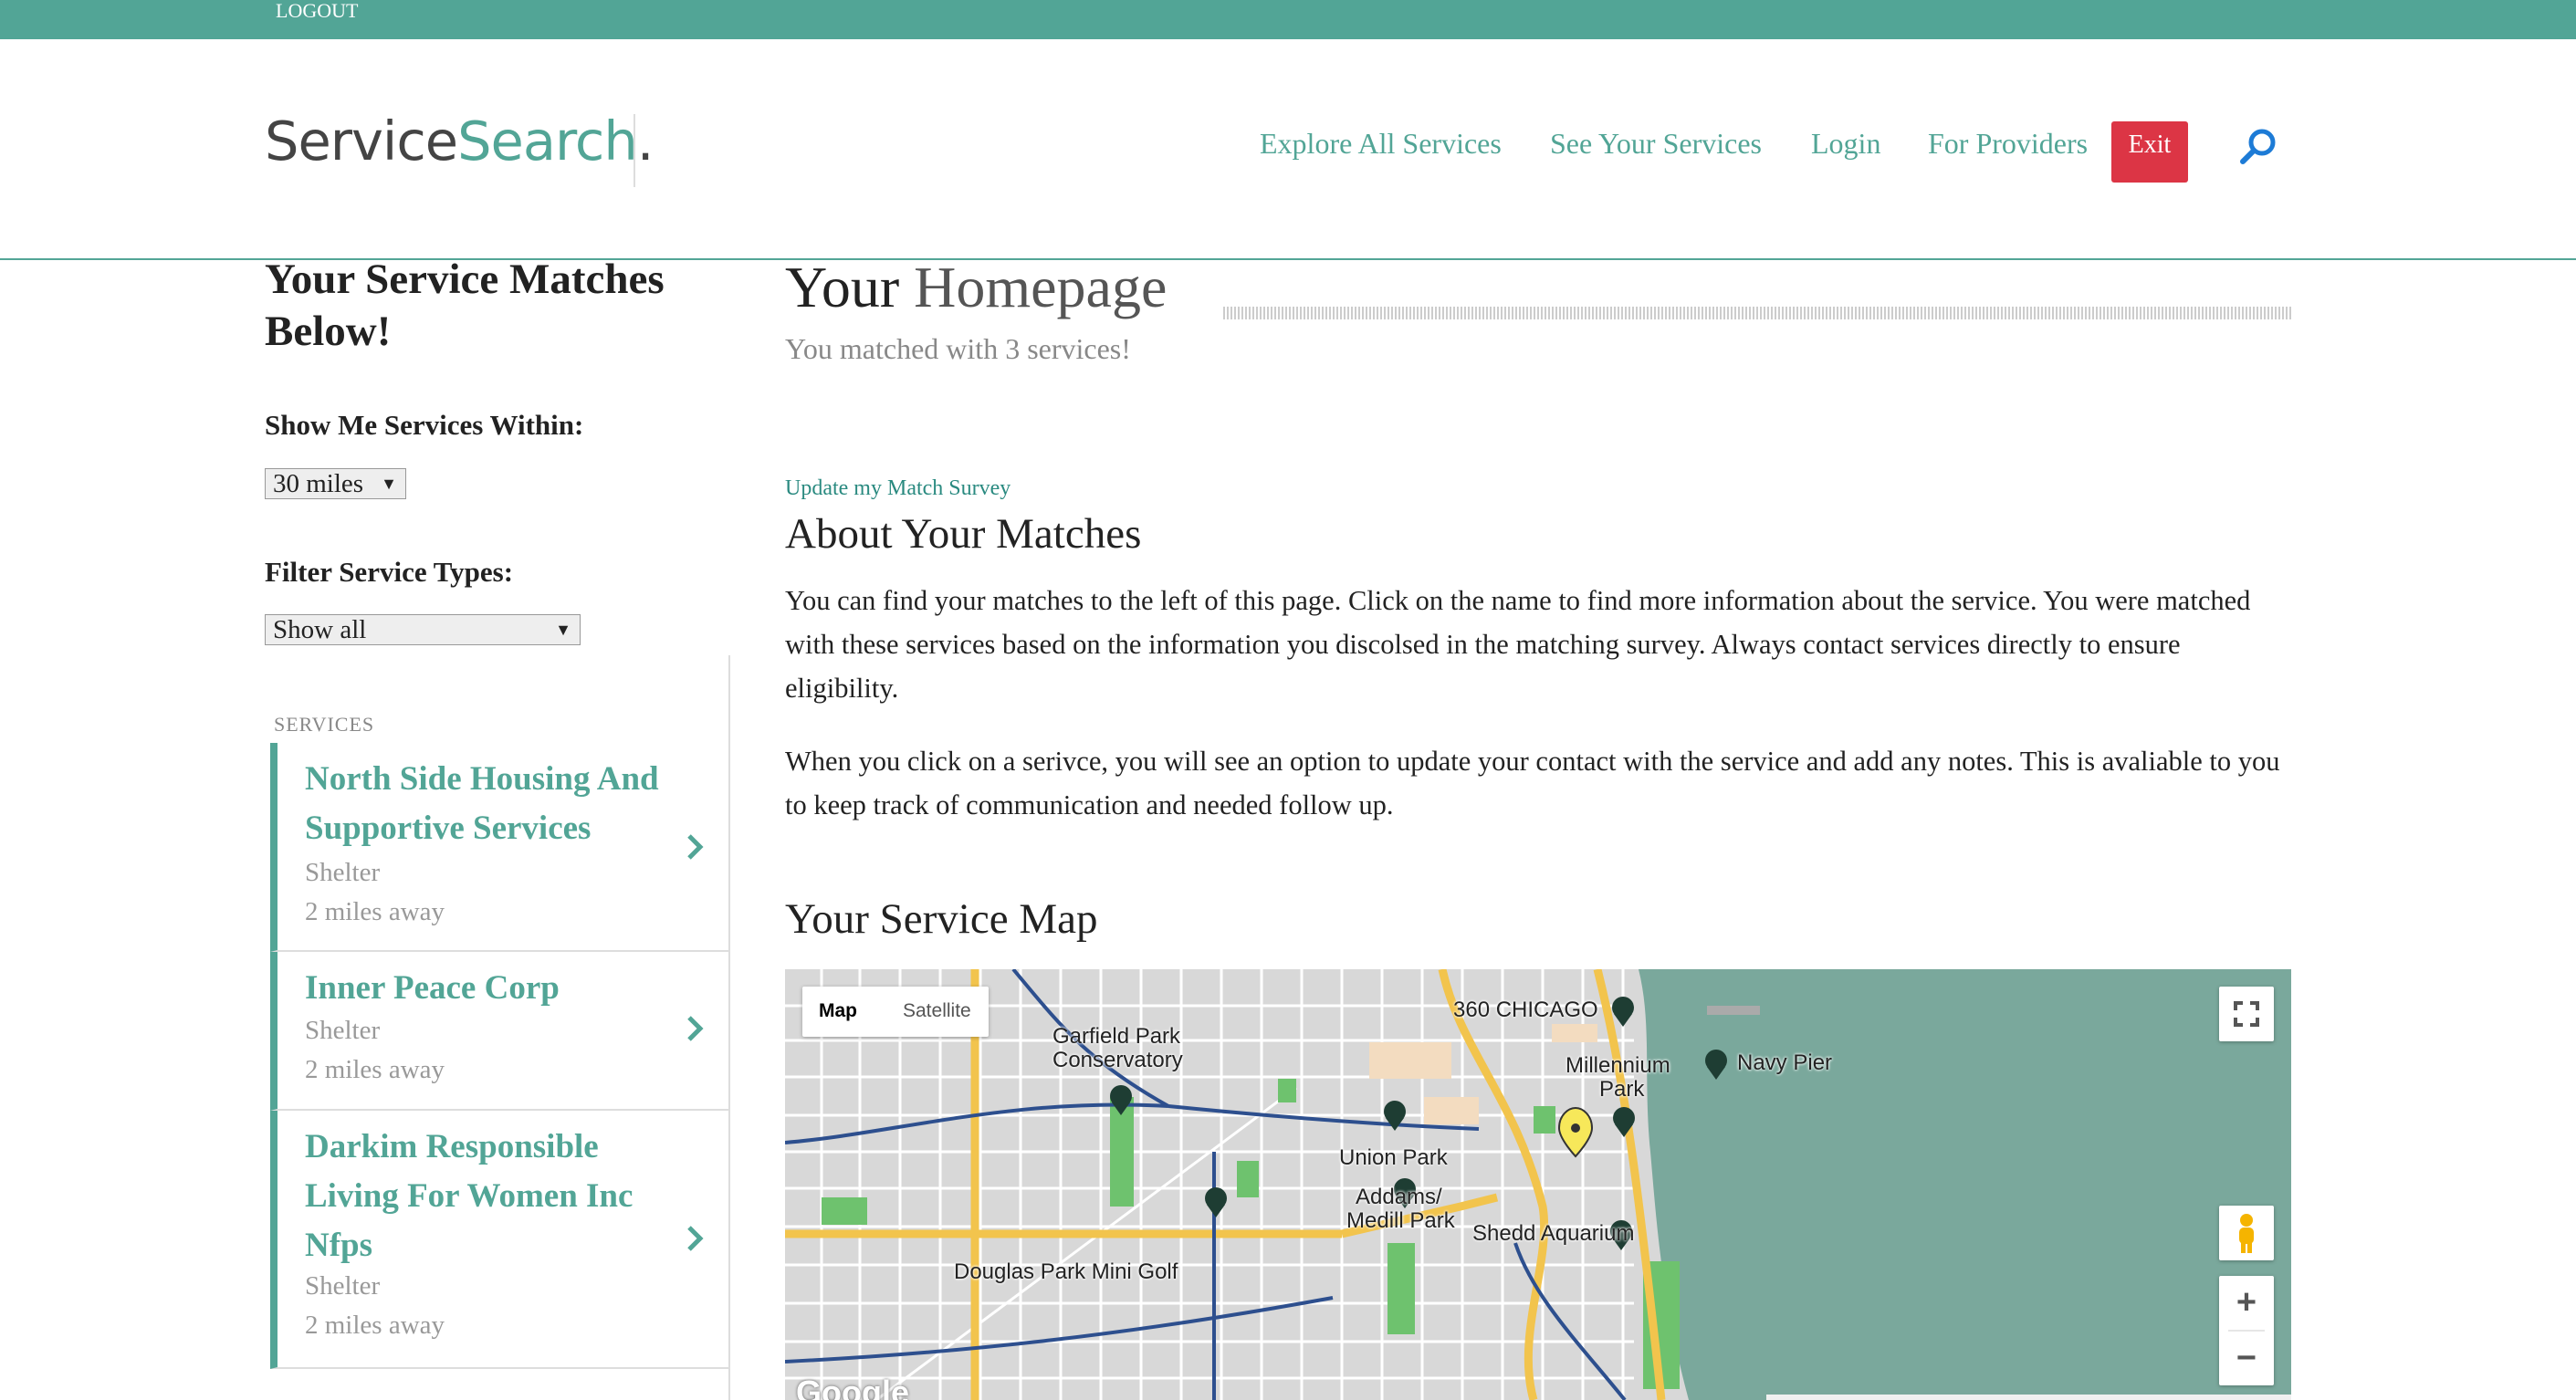 This screenshot has width=2576, height=1400. Describe the element at coordinates (487, 988) in the screenshot. I see `service-name: Inner Peace Corp` at that location.